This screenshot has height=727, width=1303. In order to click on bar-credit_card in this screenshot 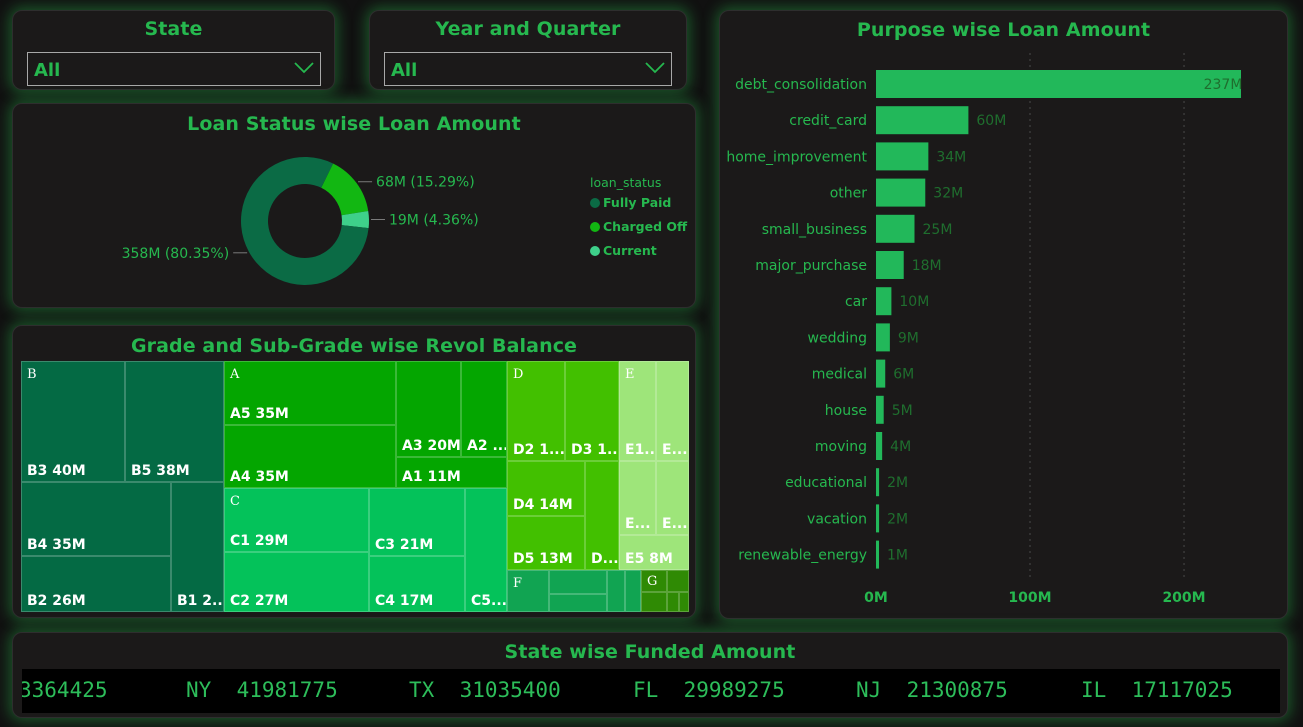, I will do `click(922, 120)`.